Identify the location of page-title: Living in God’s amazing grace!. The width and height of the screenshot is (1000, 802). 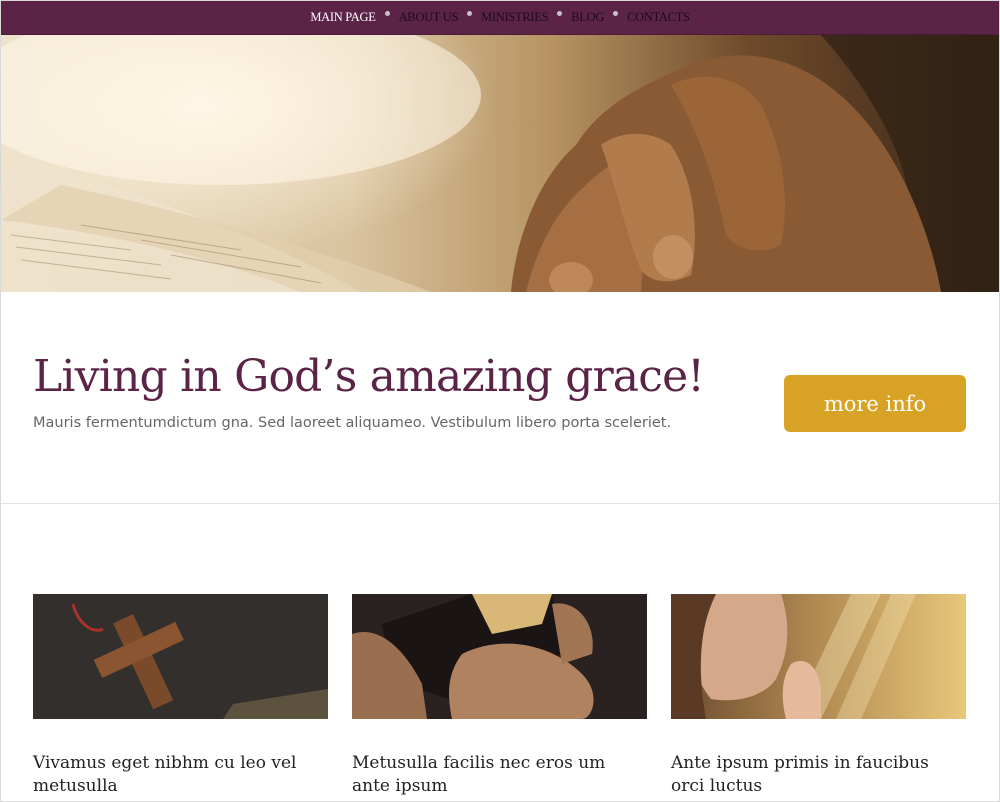
(369, 376).